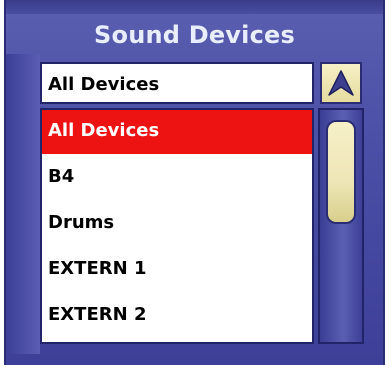  I want to click on device-select-value: All Devices, so click(104, 84).